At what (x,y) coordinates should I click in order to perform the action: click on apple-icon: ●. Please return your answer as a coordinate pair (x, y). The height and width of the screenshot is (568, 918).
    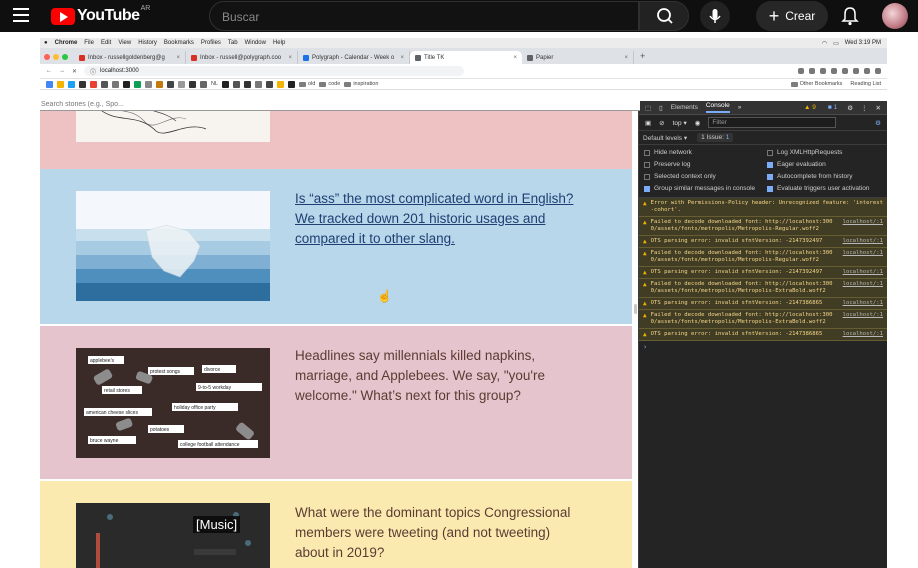
    Looking at the image, I should click on (46, 43).